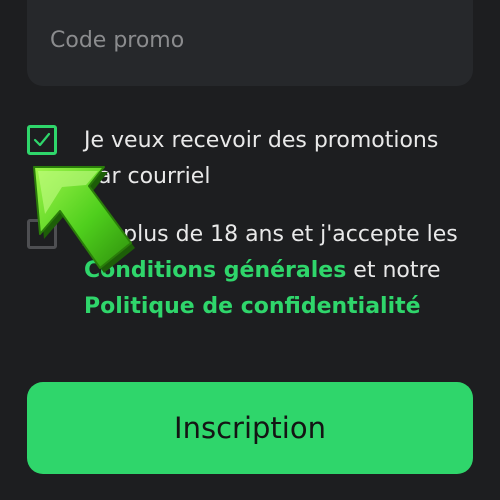  What do you see at coordinates (84, 219) in the screenshot?
I see `arrow-pointer-icon` at bounding box center [84, 219].